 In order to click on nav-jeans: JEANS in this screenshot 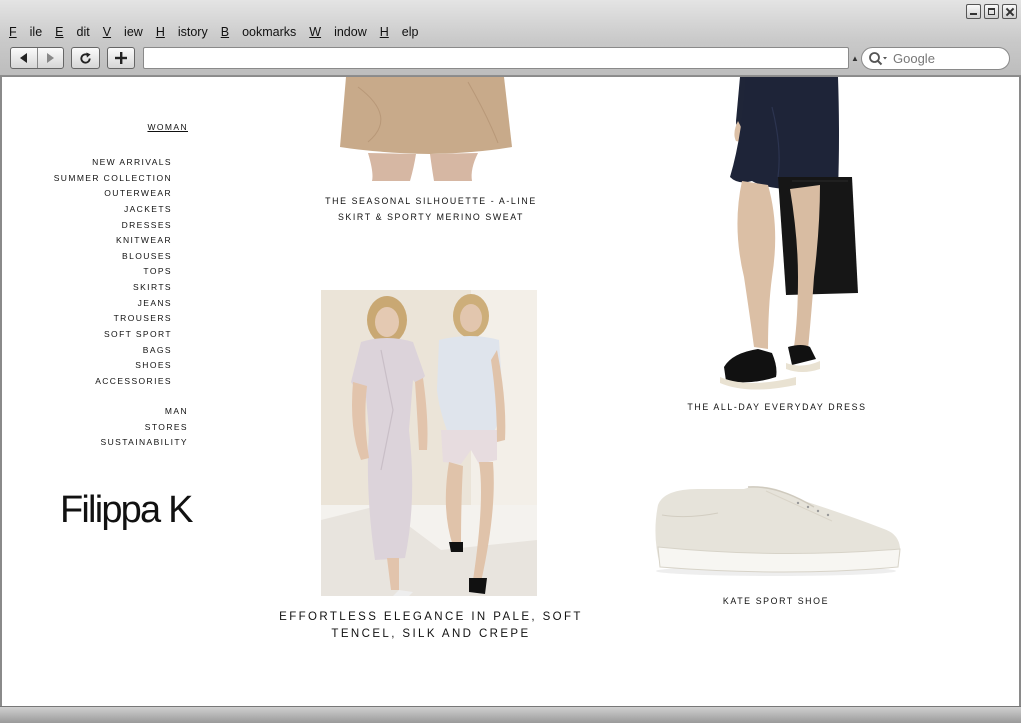, I will do `click(87, 304)`.